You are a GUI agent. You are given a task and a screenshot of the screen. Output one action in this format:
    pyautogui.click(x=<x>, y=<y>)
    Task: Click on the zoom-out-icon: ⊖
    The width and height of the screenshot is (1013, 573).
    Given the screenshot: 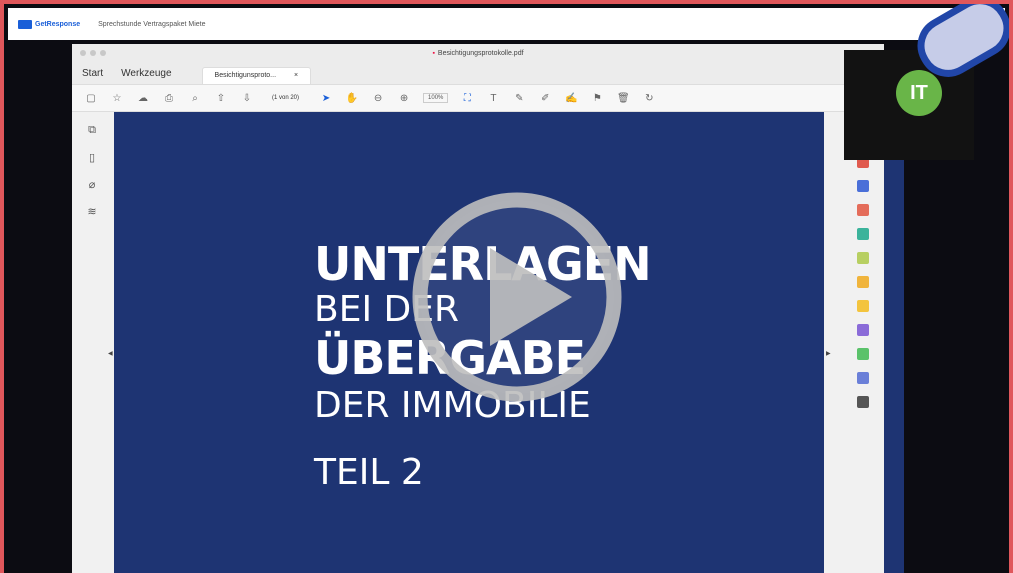 What is the action you would take?
    pyautogui.click(x=378, y=98)
    